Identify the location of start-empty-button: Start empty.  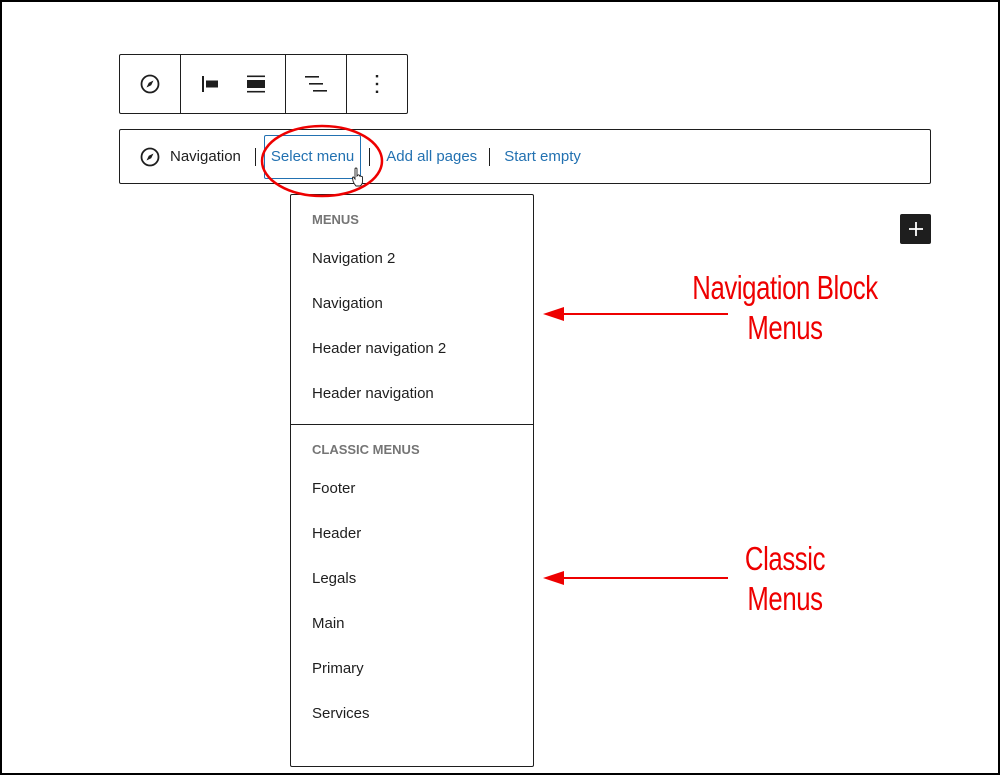
(542, 157).